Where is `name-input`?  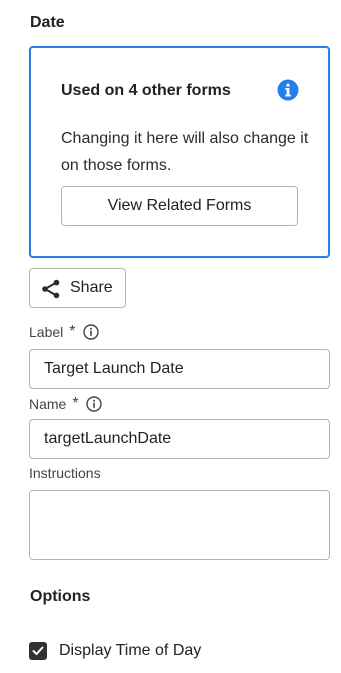 name-input is located at coordinates (179, 439).